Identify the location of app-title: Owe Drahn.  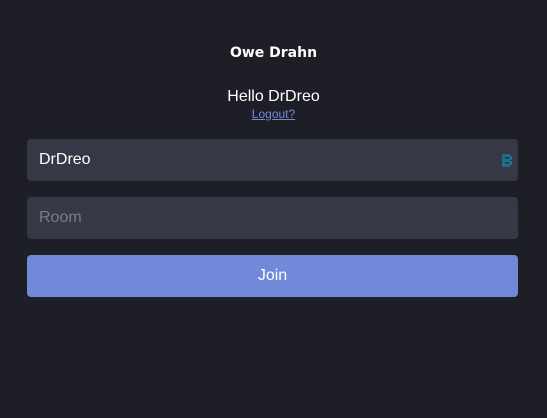
(273, 53).